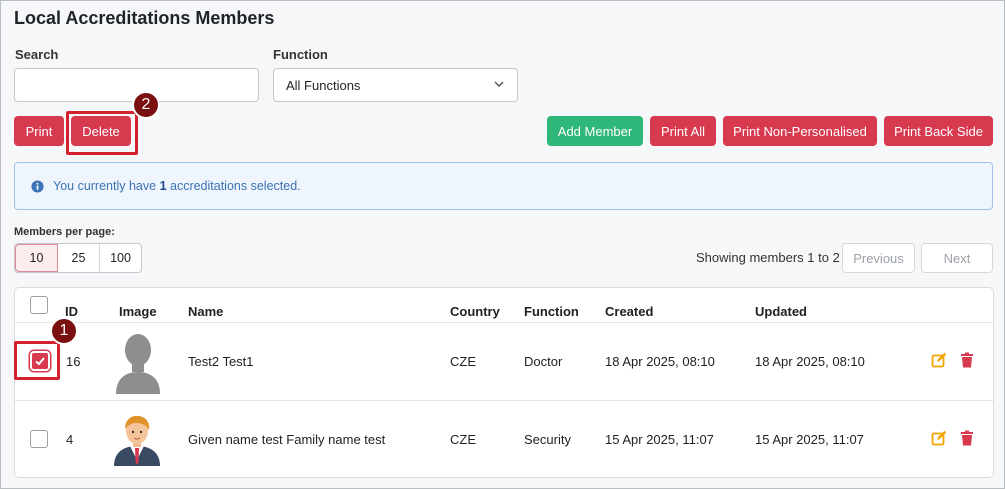 This screenshot has height=489, width=1005. Describe the element at coordinates (287, 439) in the screenshot. I see `row-name: Given name test Family name test` at that location.